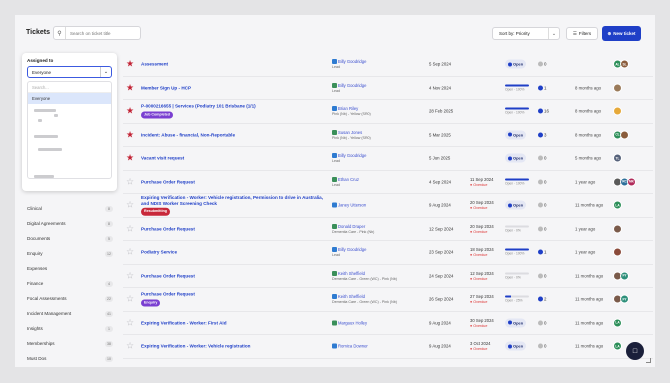  I want to click on ticket-title: Assessment, so click(236, 65).